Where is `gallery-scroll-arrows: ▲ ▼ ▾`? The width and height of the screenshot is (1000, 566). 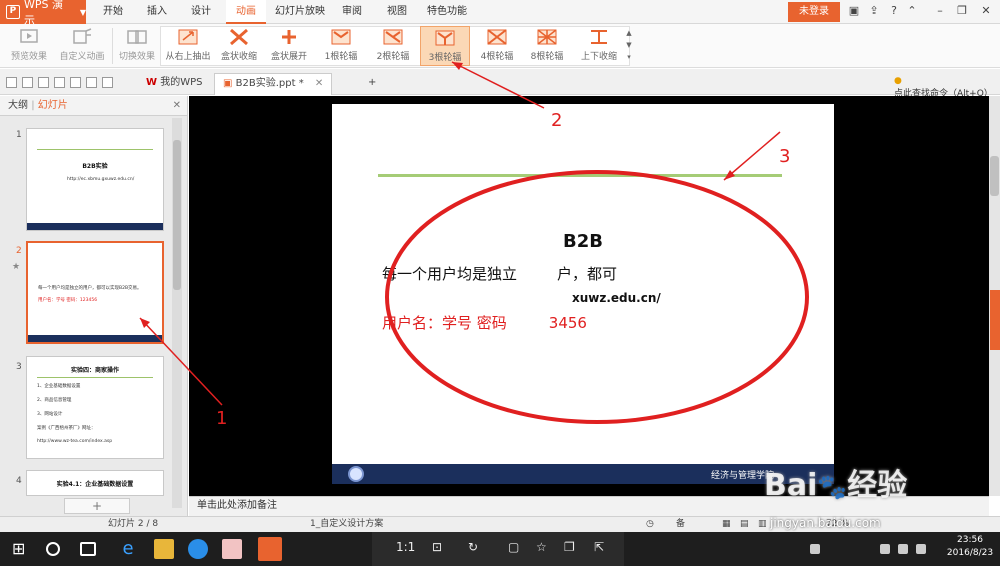
gallery-scroll-arrows: ▲ ▼ ▾ is located at coordinates (629, 46).